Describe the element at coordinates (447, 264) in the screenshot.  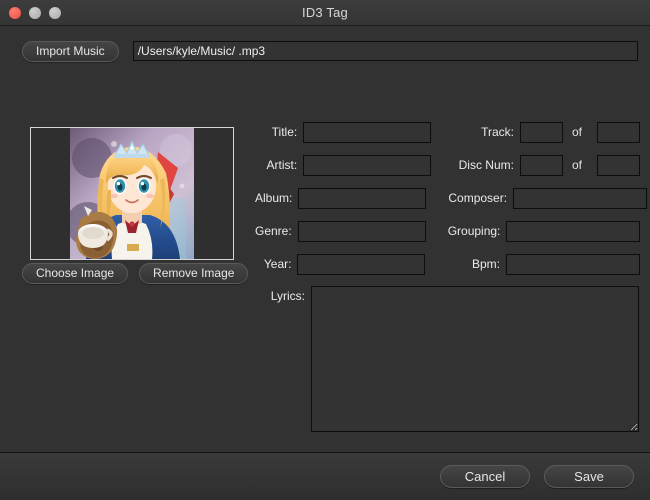
I see `row-year-bpm: Year: Bpm:` at that location.